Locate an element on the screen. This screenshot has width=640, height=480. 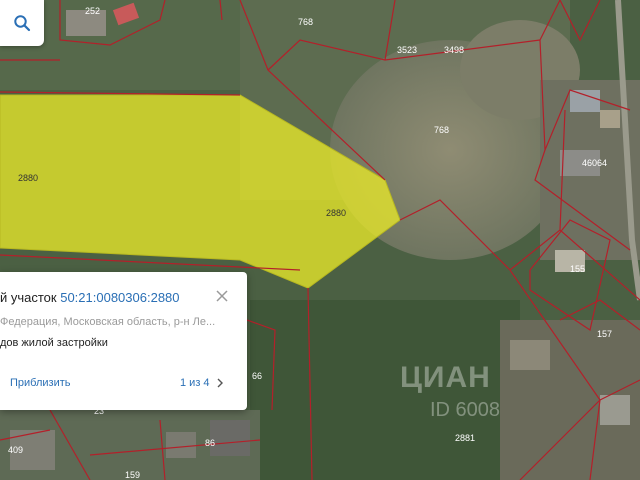
close-button is located at coordinates (222, 296).